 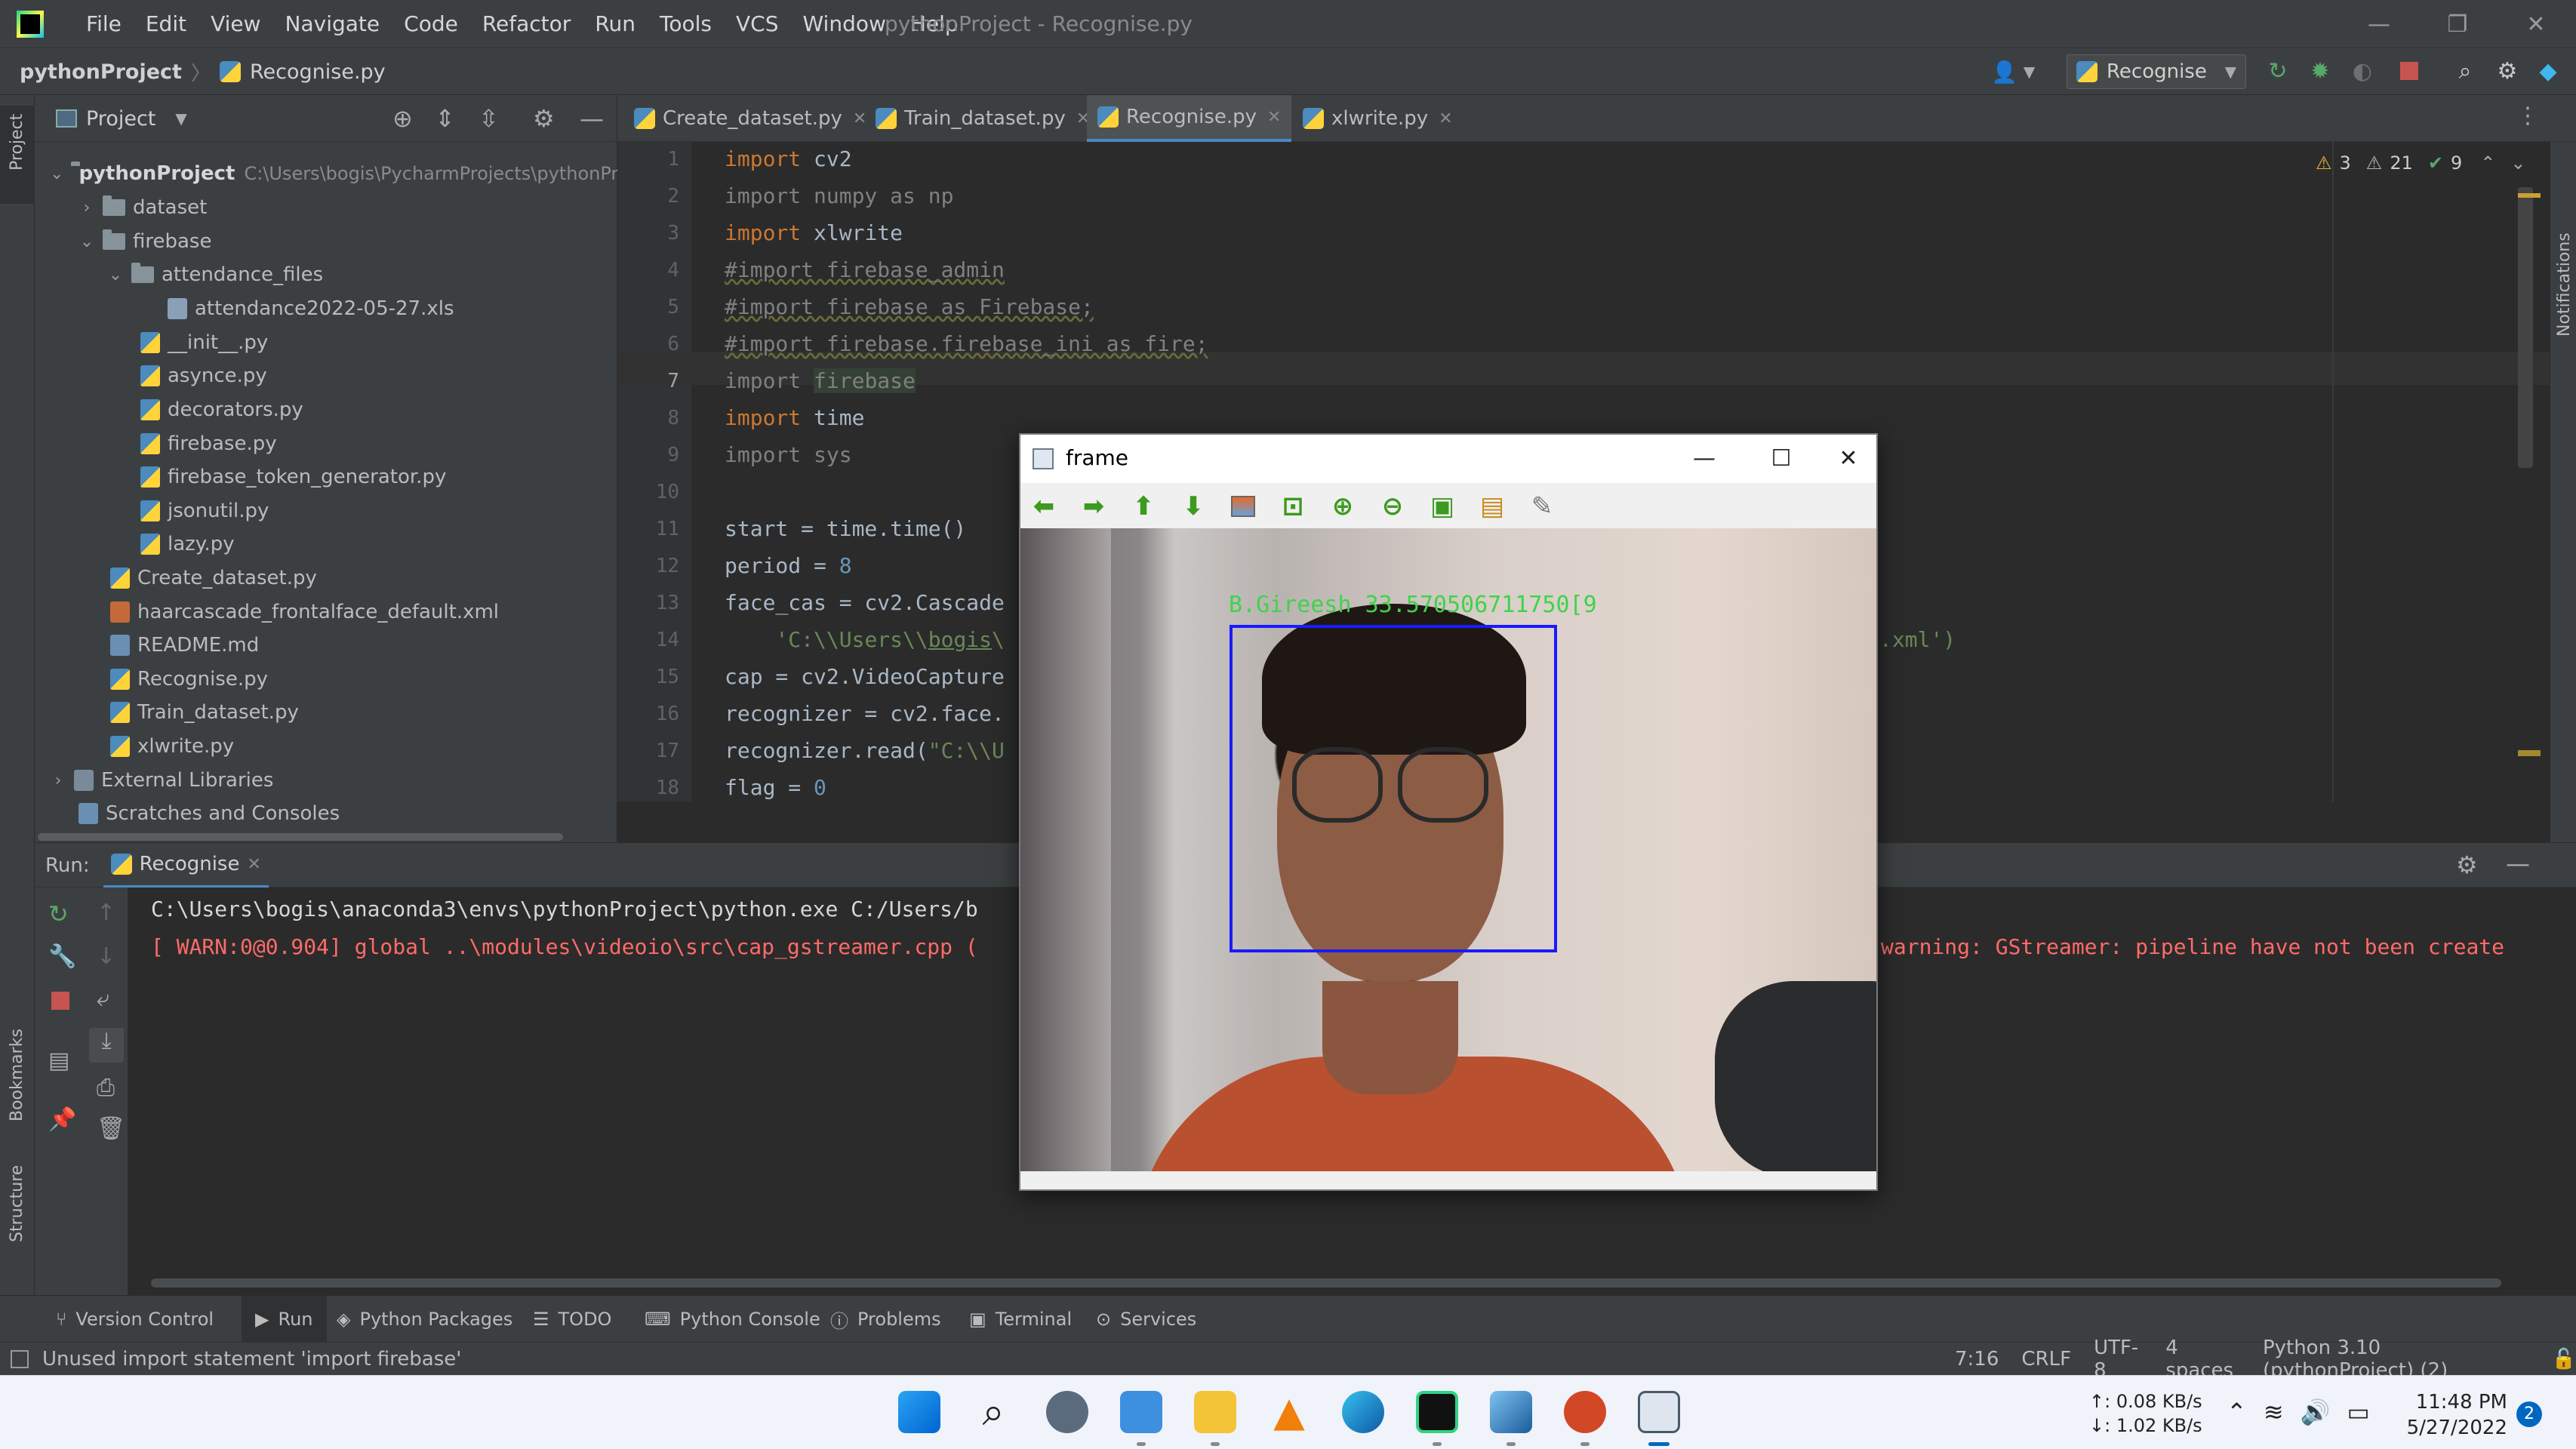 I want to click on tool-tab-run: ▶ Run, so click(x=284, y=1319).